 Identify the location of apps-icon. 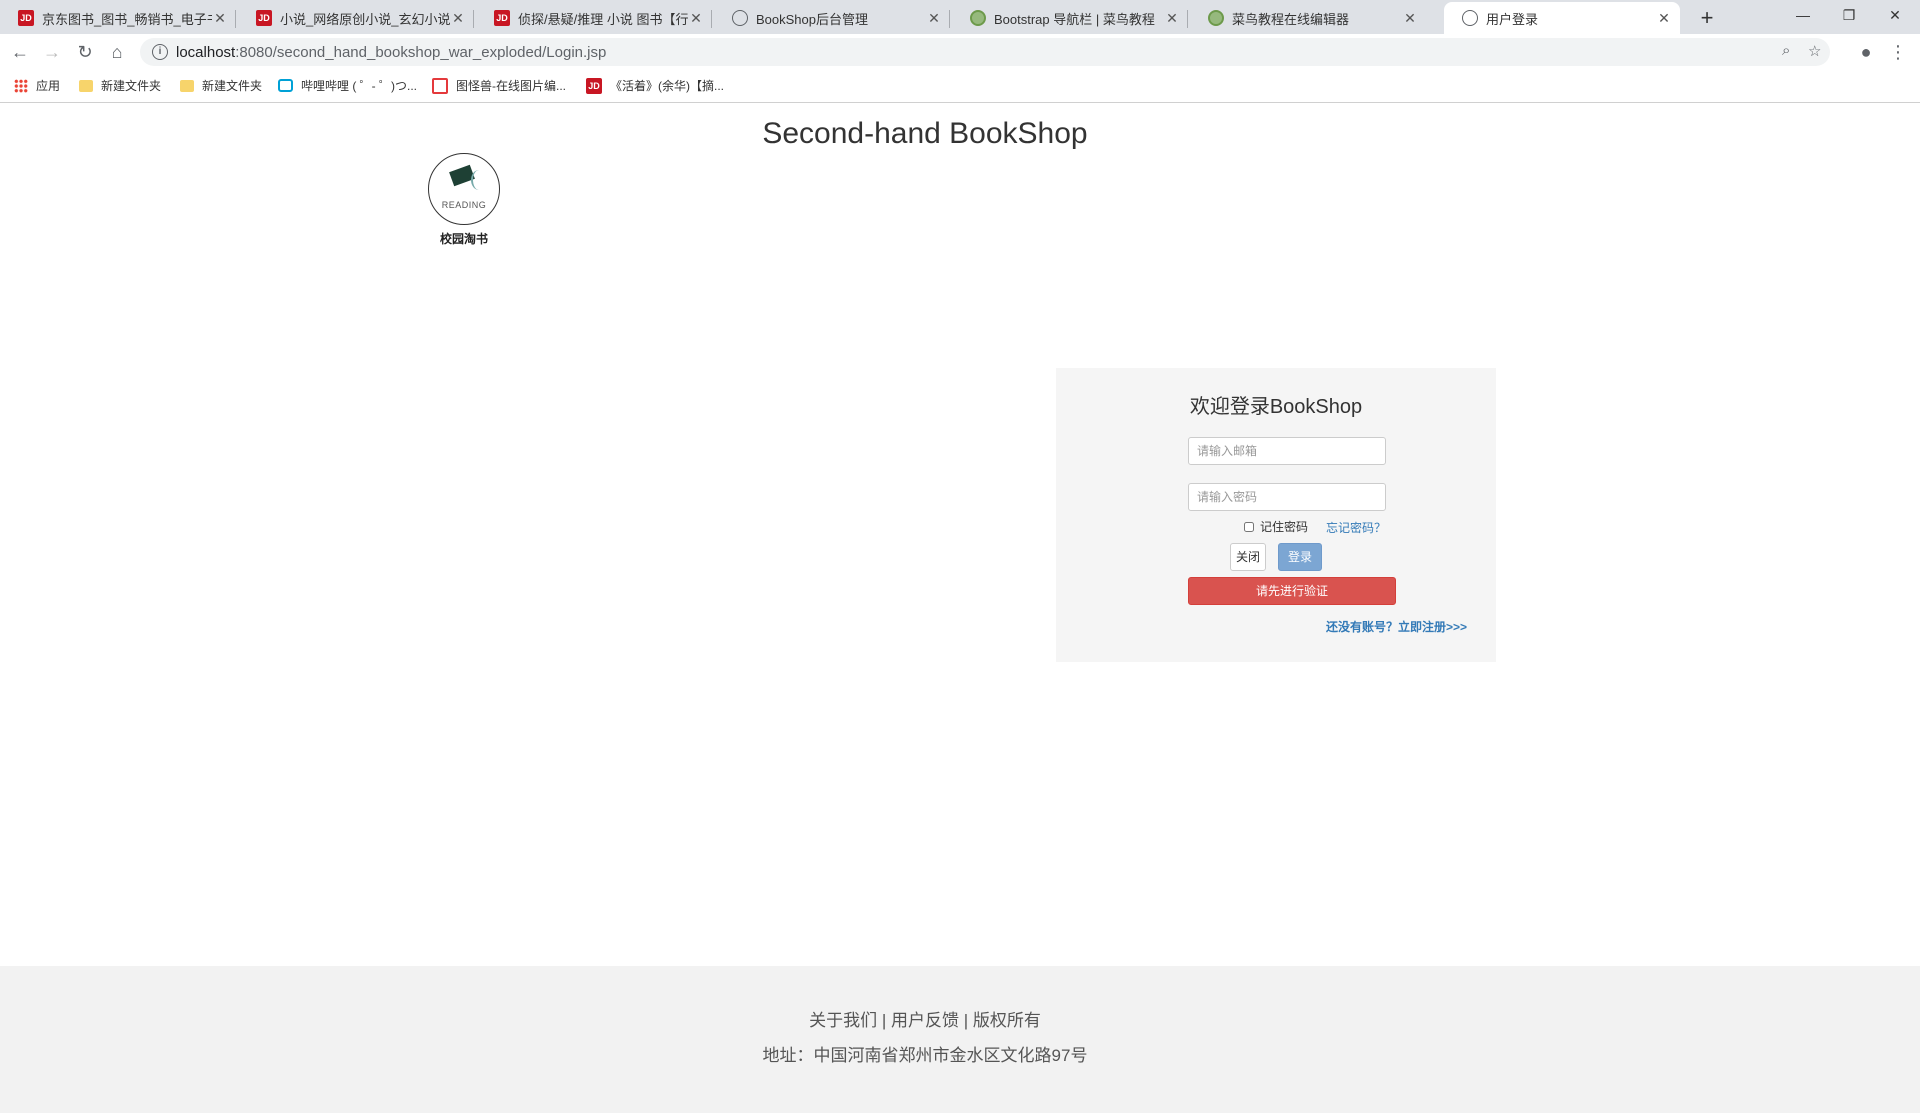
(21, 85).